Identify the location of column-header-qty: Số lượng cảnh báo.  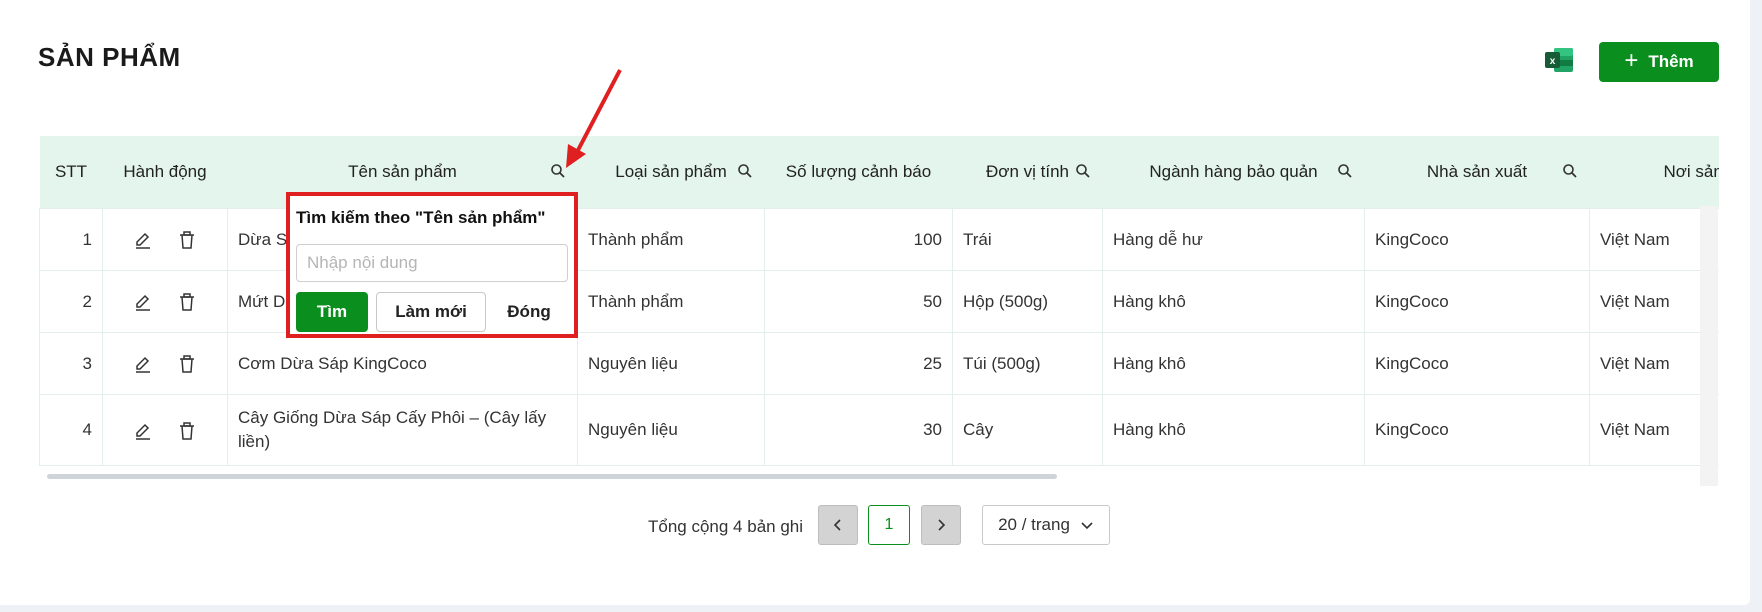
(858, 172).